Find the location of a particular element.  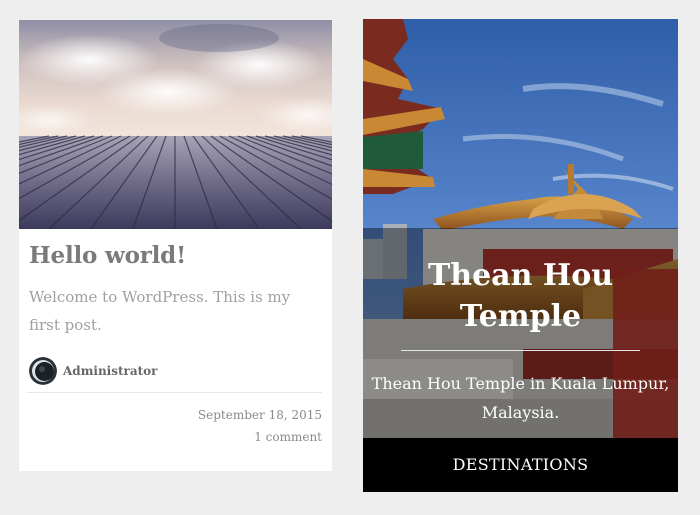

avatar-icon is located at coordinates (43, 371).